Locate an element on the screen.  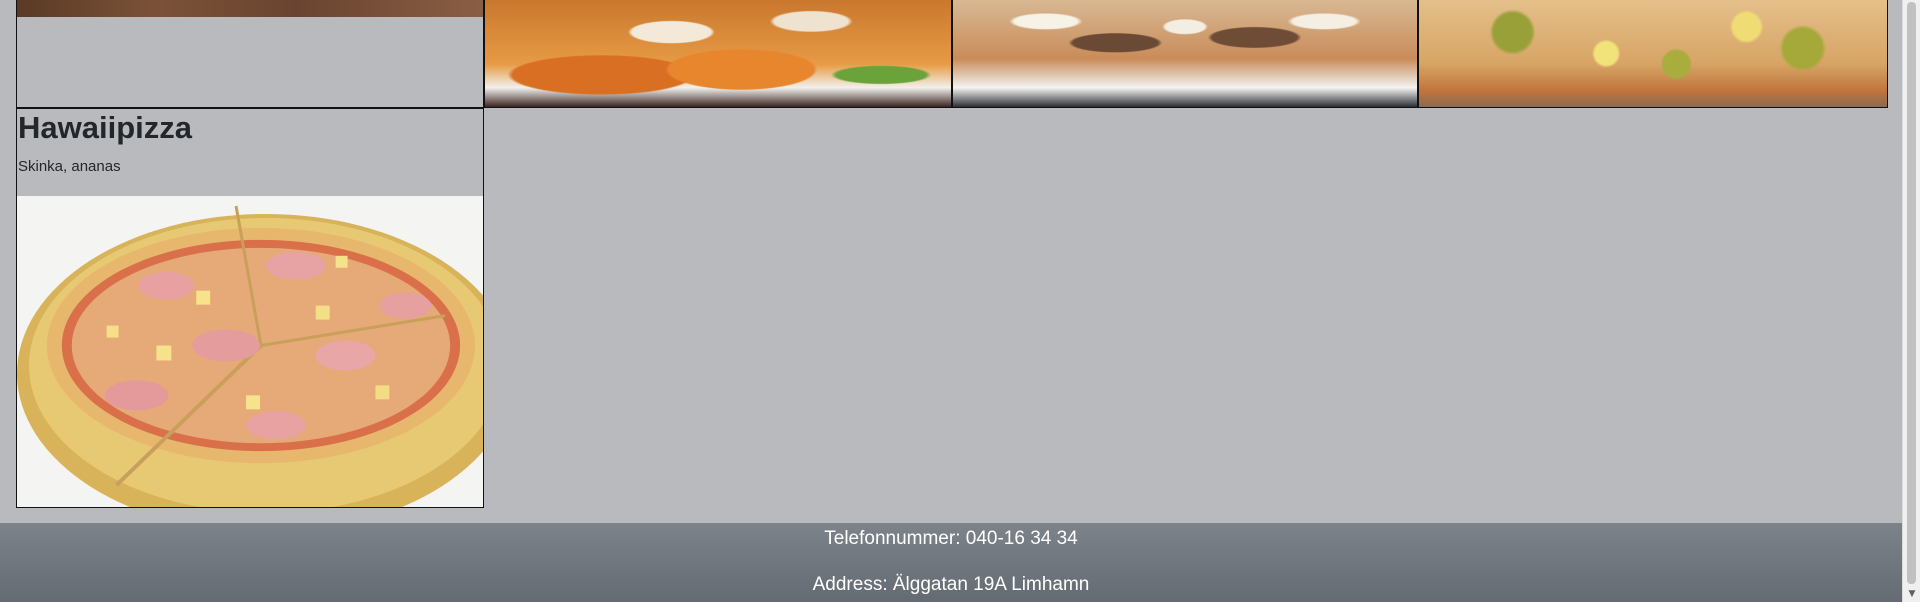
pizza-illustration is located at coordinates (250, 351).